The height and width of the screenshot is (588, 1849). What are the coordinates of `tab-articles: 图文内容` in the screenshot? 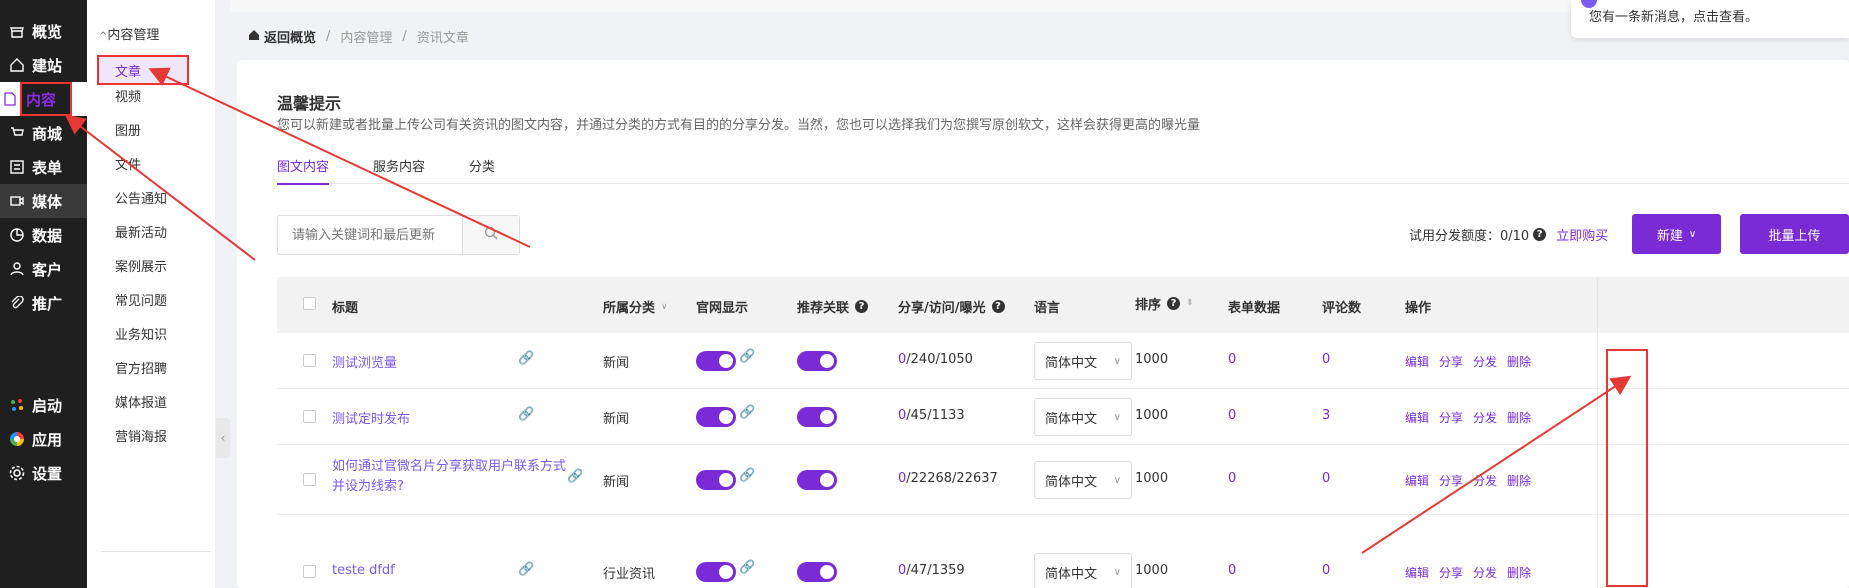 It's located at (303, 170).